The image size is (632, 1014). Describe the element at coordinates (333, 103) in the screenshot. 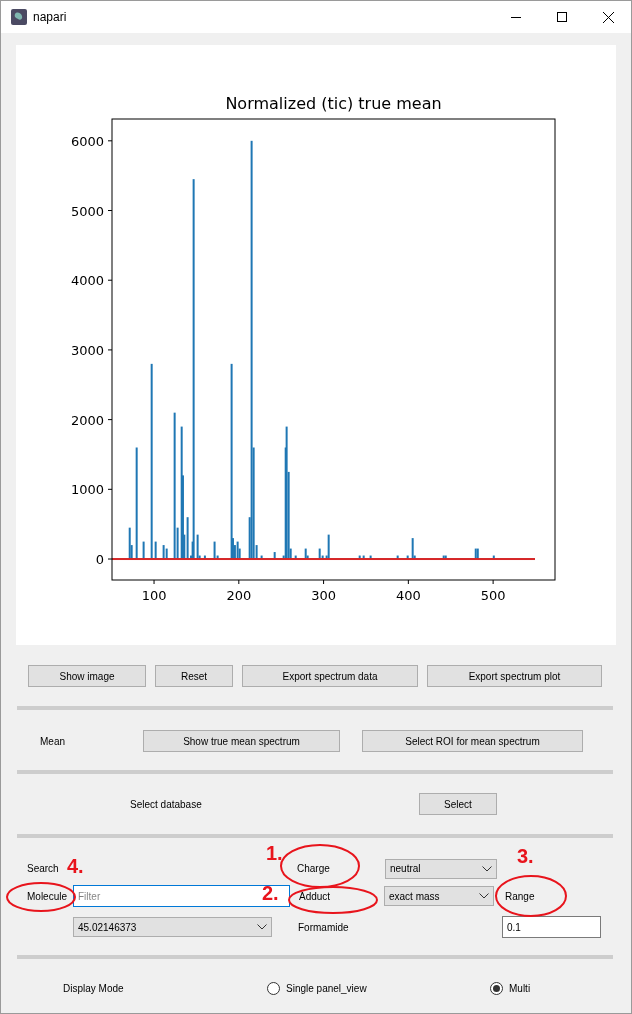

I see `chart-title: Normalized (tic) true mean` at that location.